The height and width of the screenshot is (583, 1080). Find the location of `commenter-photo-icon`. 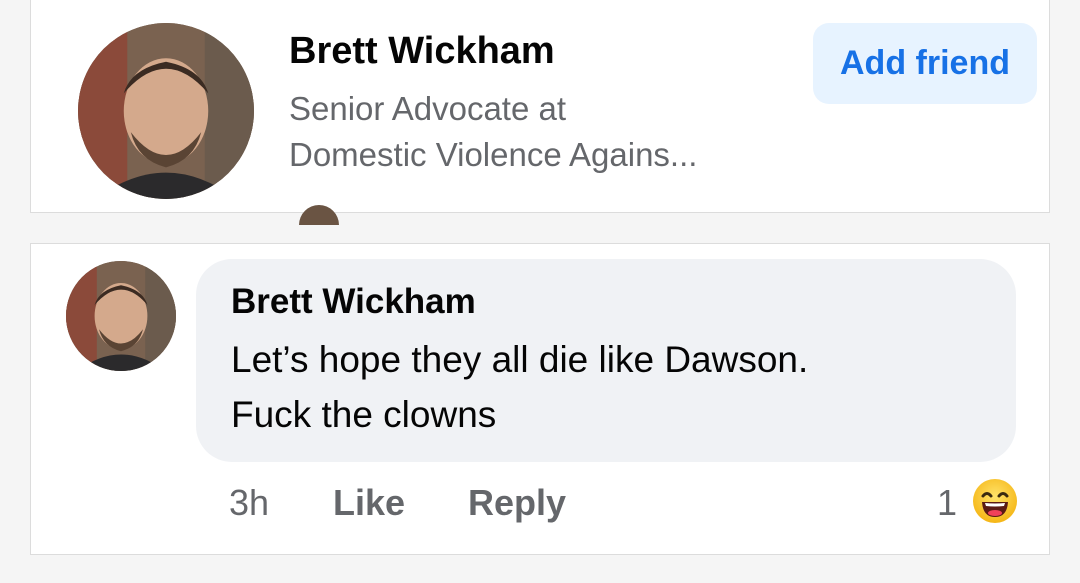

commenter-photo-icon is located at coordinates (121, 316).